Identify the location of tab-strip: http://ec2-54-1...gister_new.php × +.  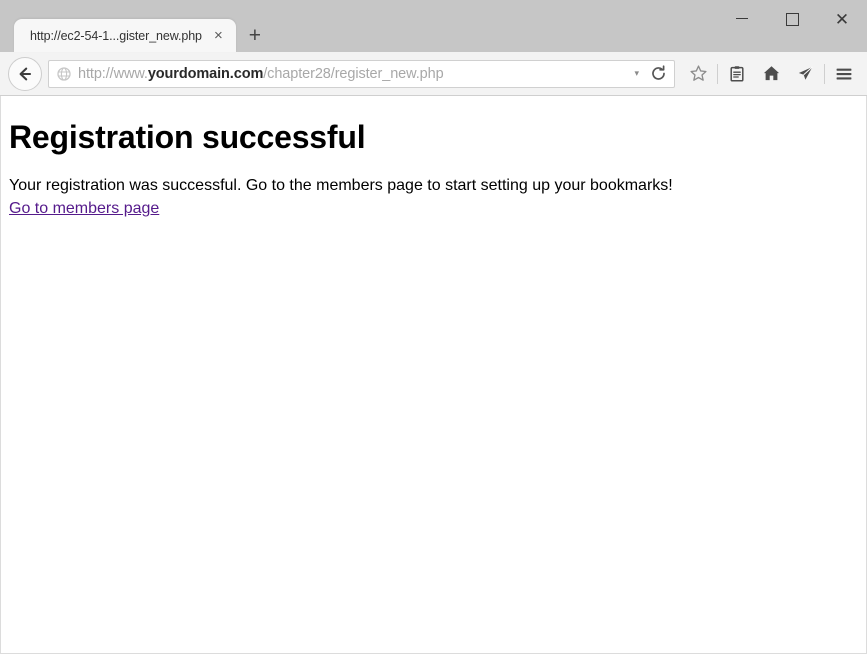
(135, 26).